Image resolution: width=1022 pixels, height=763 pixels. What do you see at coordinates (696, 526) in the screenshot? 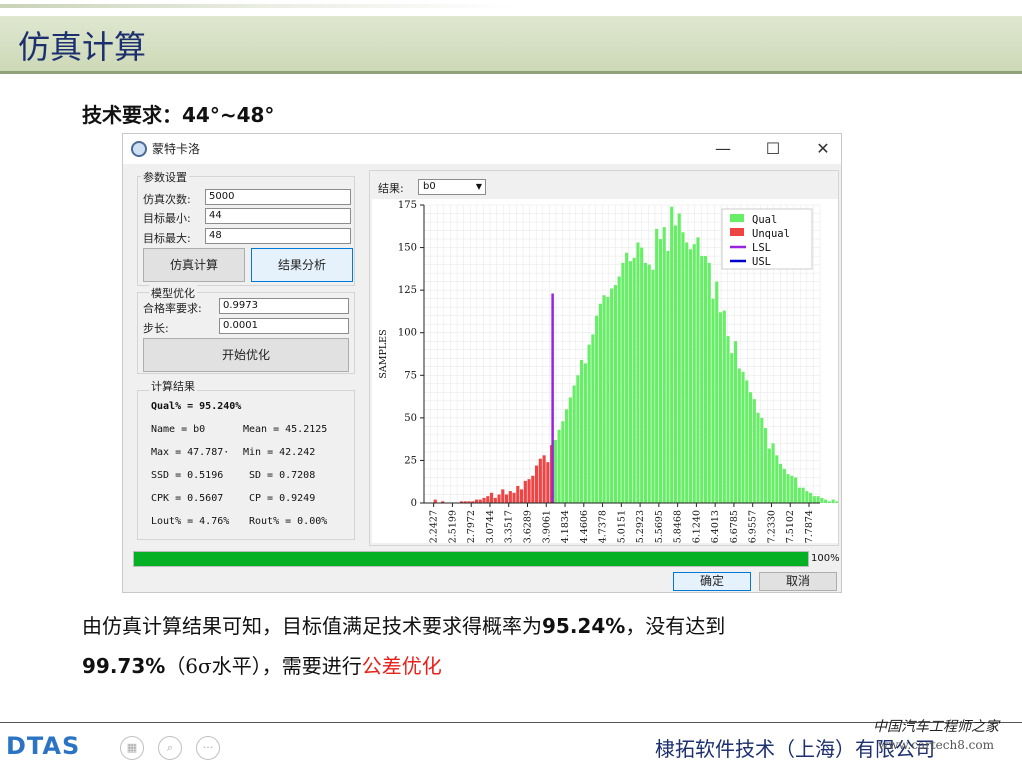
I see `x-tick-label: 46.1240` at bounding box center [696, 526].